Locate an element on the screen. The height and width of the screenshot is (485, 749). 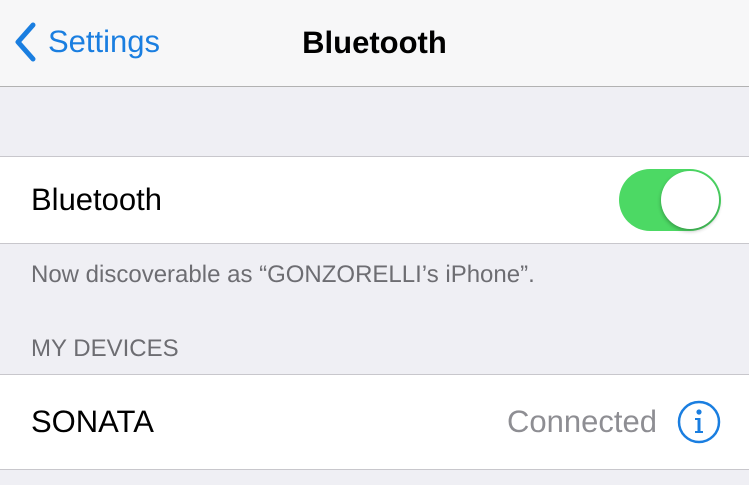
back-button: Settings is located at coordinates (87, 42).